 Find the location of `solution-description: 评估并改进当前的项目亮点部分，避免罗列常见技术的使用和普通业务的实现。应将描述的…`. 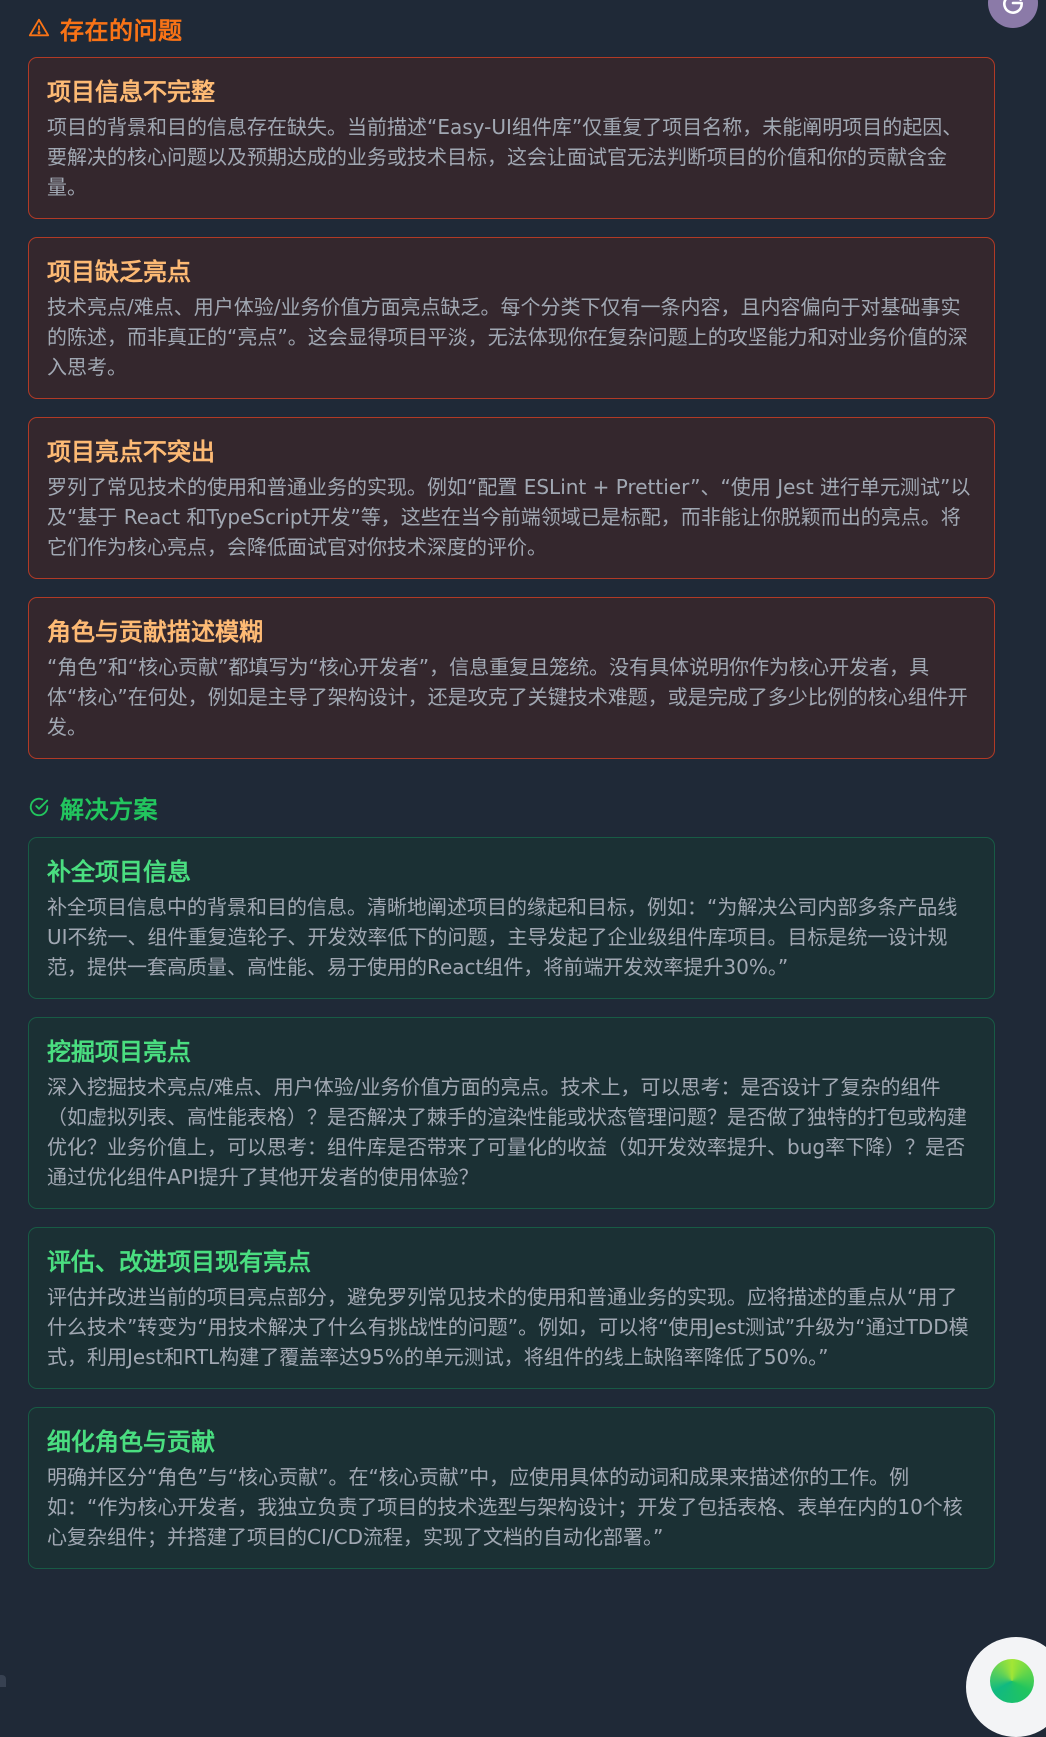

solution-description: 评估并改进当前的项目亮点部分，避免罗列常见技术的使用和普通业务的实现。应将描述的… is located at coordinates (508, 1327).